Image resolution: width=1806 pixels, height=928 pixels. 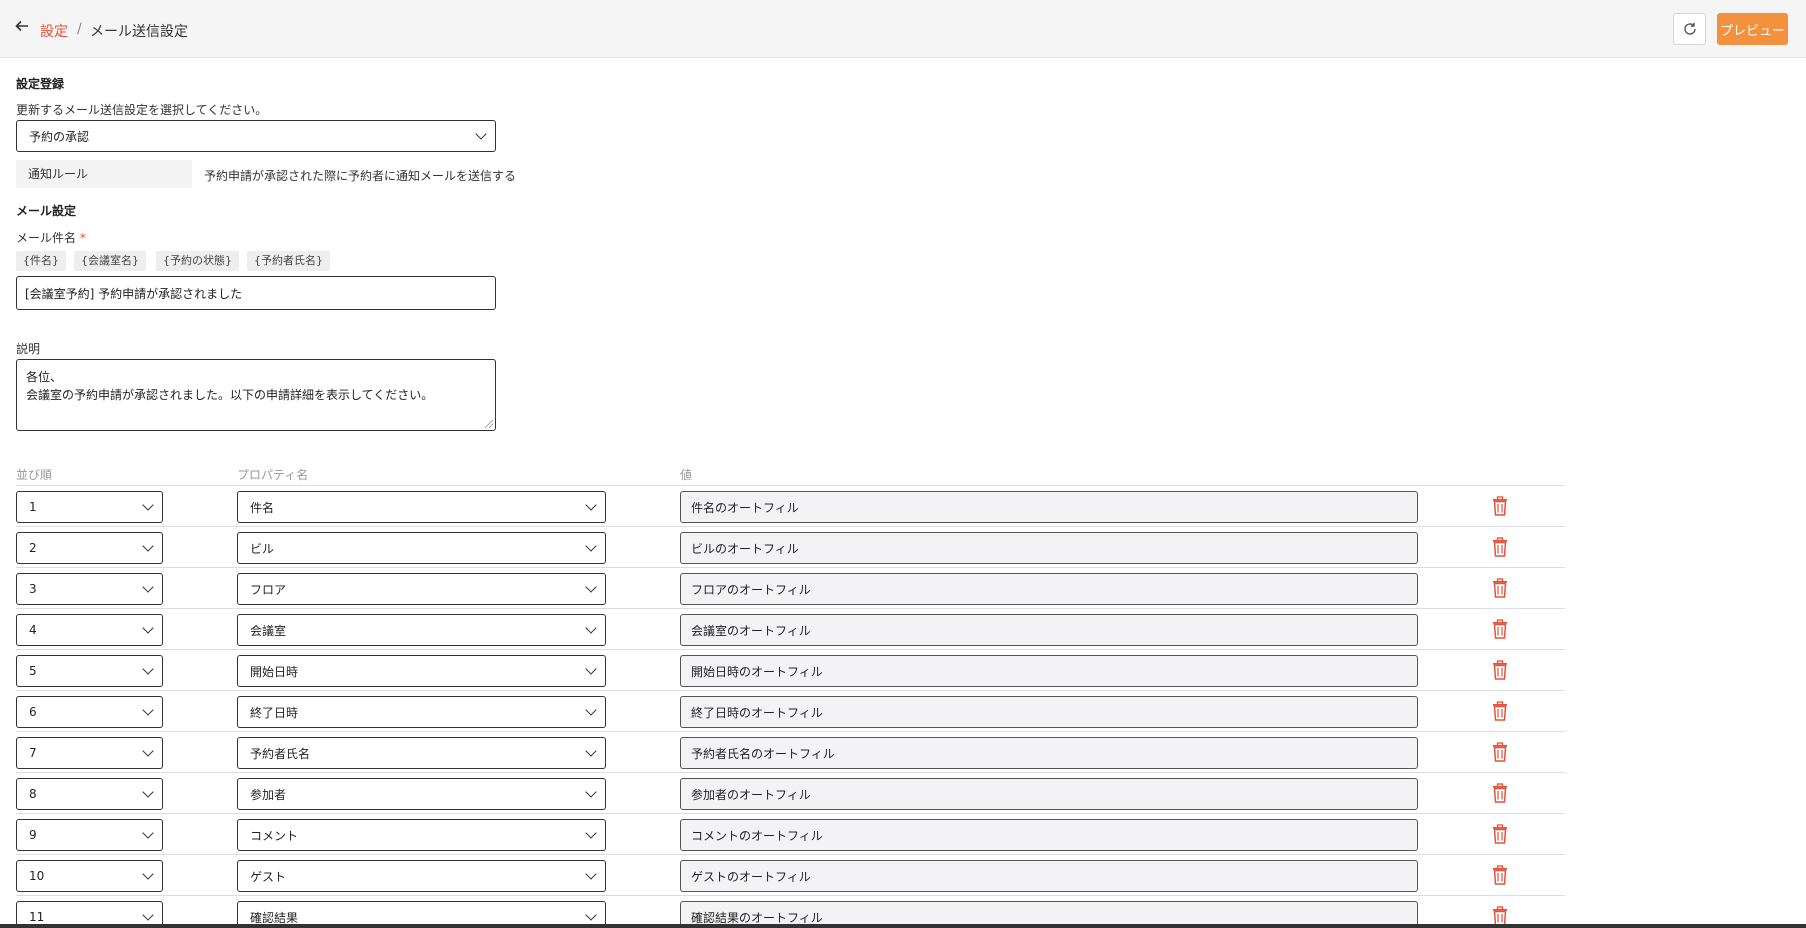 What do you see at coordinates (421, 507) in the screenshot?
I see `property-select: 件名` at bounding box center [421, 507].